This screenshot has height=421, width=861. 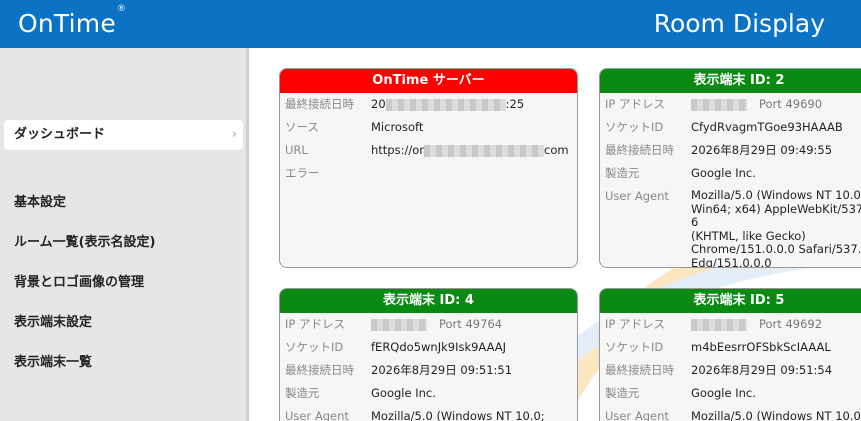 What do you see at coordinates (431, 127) in the screenshot?
I see `source-row: ソース Microsoft` at bounding box center [431, 127].